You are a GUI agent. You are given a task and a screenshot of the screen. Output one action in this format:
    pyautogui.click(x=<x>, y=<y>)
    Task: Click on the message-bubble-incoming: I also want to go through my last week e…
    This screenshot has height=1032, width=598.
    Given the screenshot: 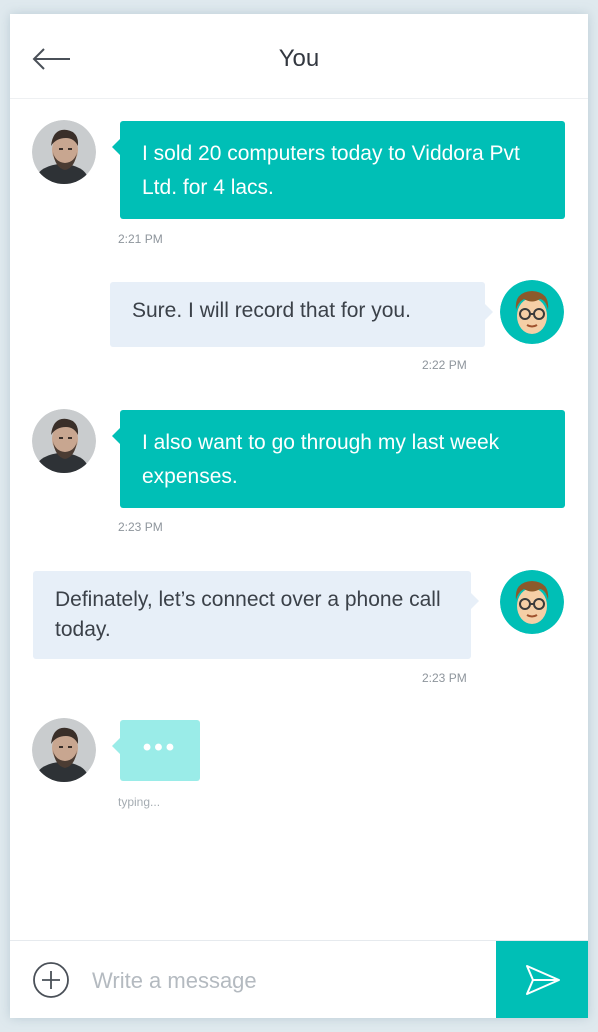 What is the action you would take?
    pyautogui.click(x=338, y=459)
    